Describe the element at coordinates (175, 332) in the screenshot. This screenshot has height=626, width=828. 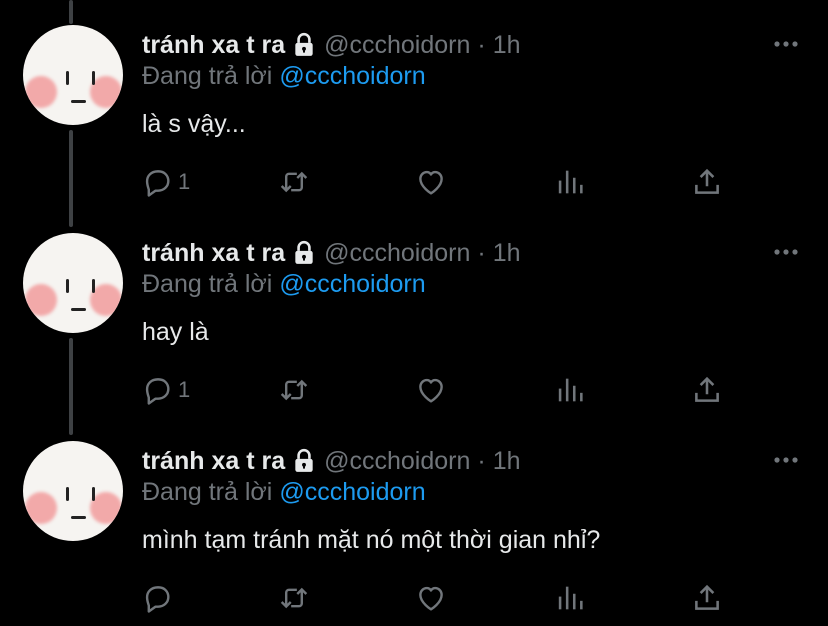
I see `tweet-text: hay là` at that location.